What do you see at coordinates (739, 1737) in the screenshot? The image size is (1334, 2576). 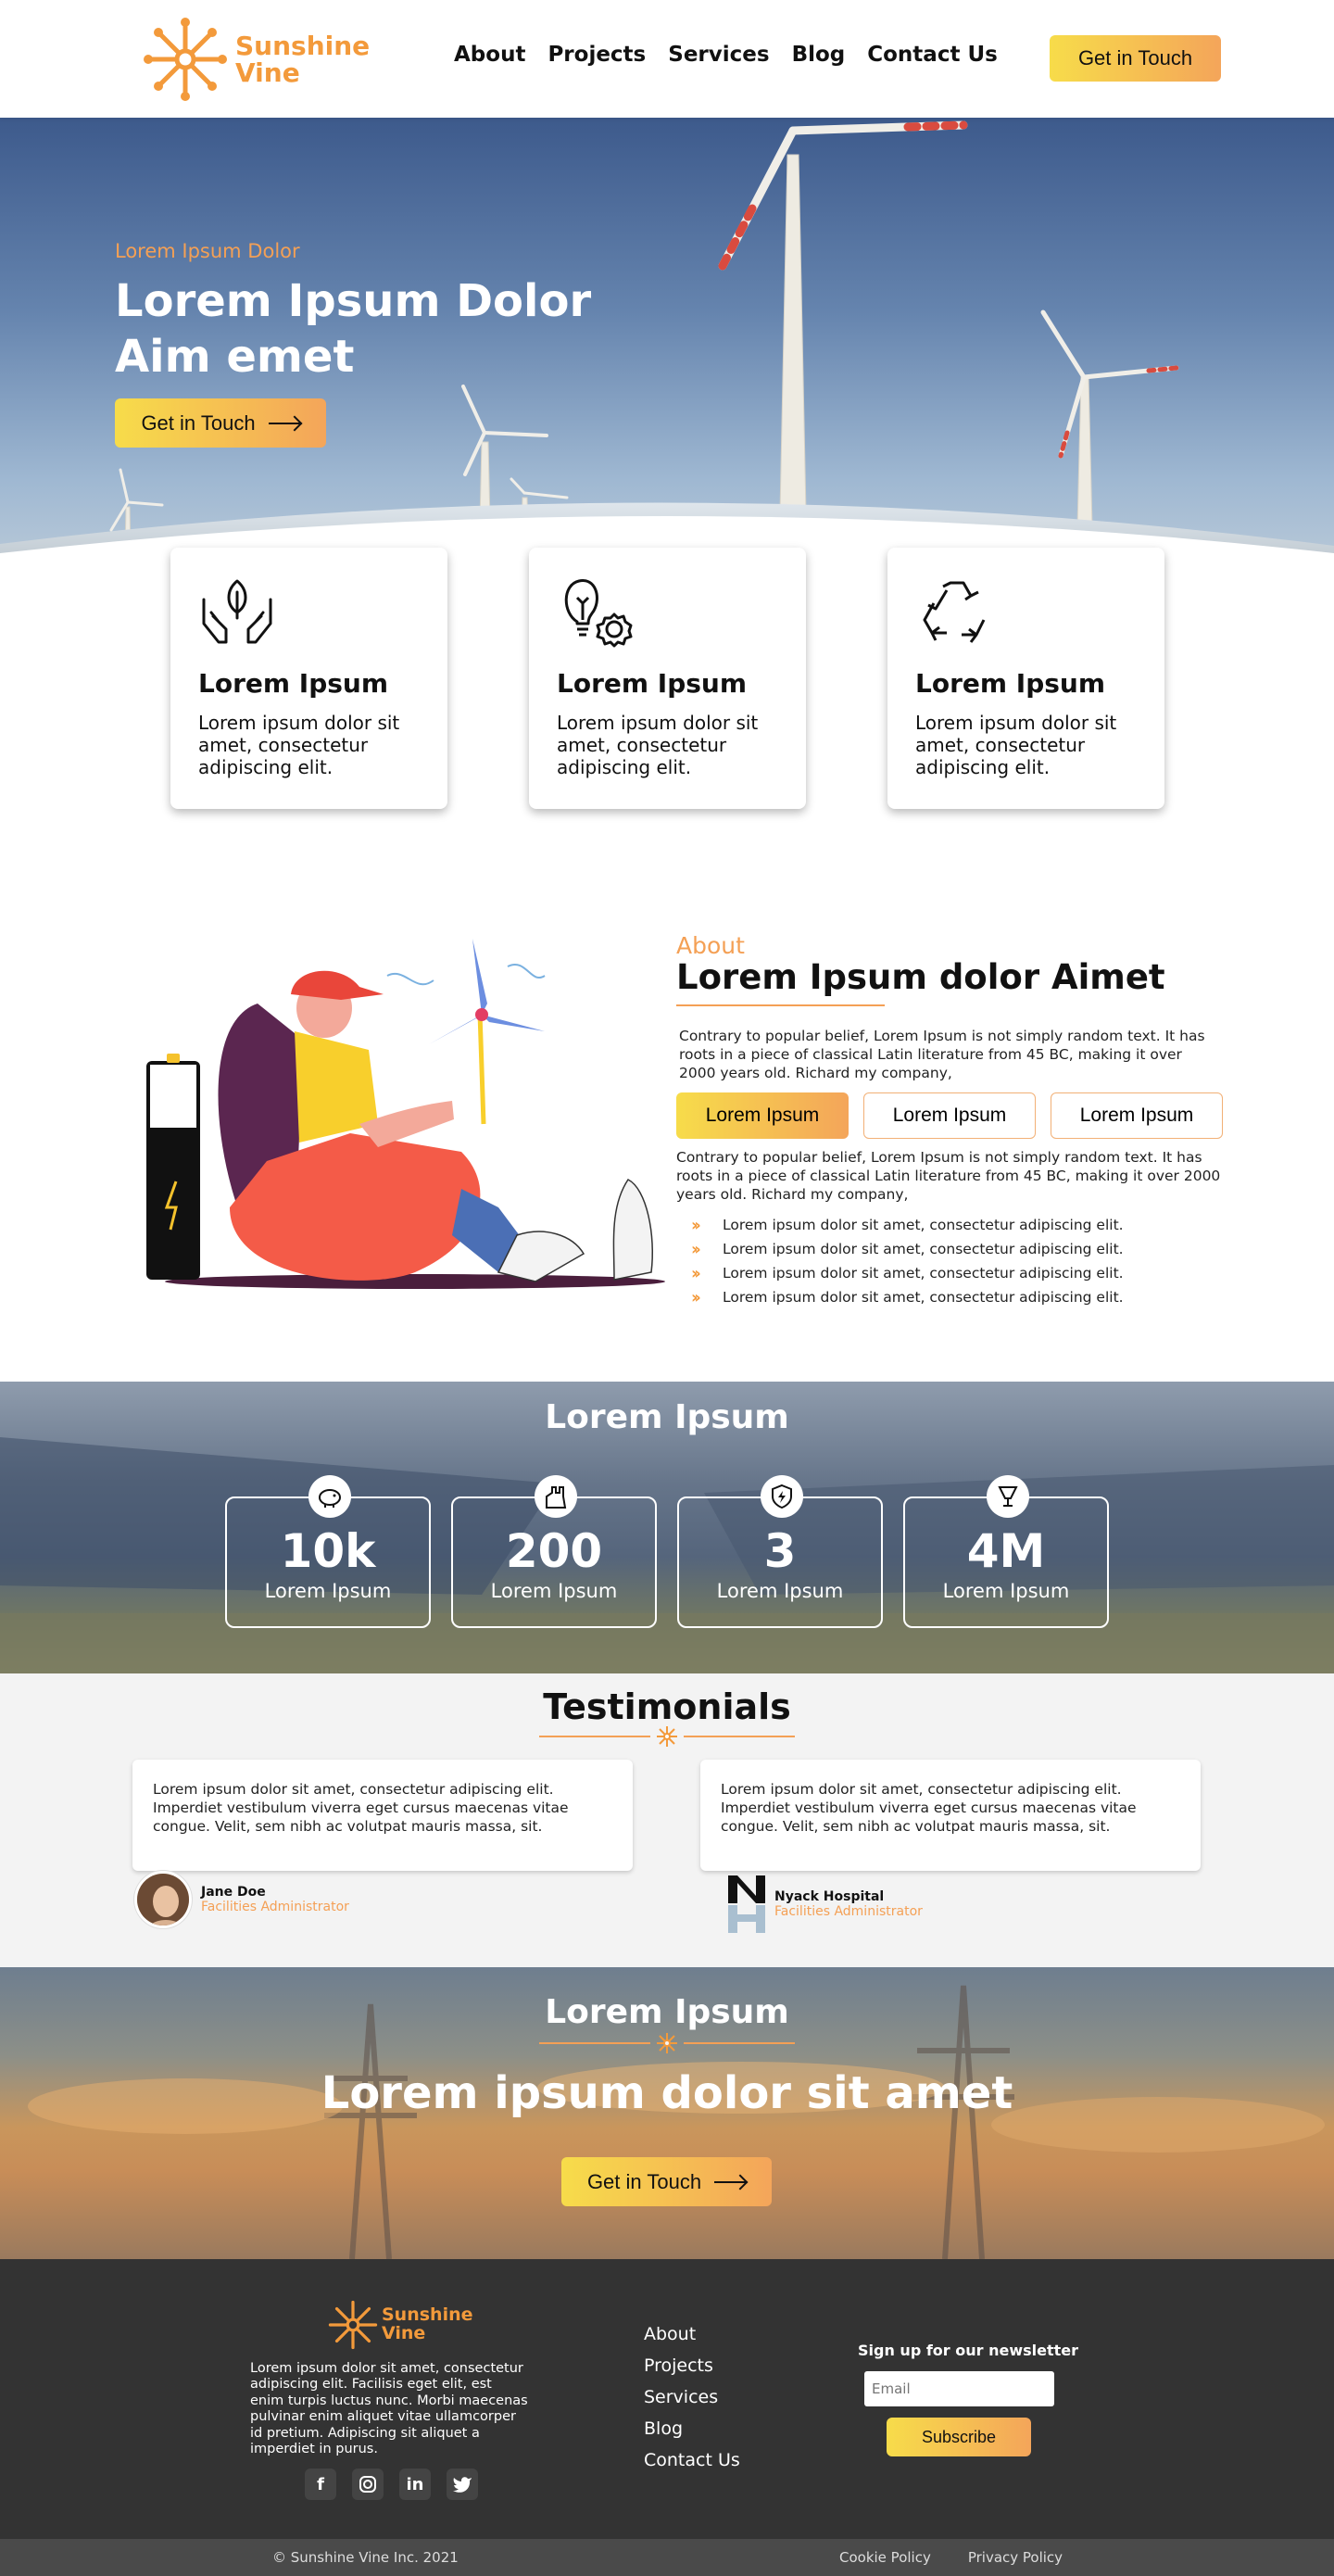 I see `title-divider-right` at bounding box center [739, 1737].